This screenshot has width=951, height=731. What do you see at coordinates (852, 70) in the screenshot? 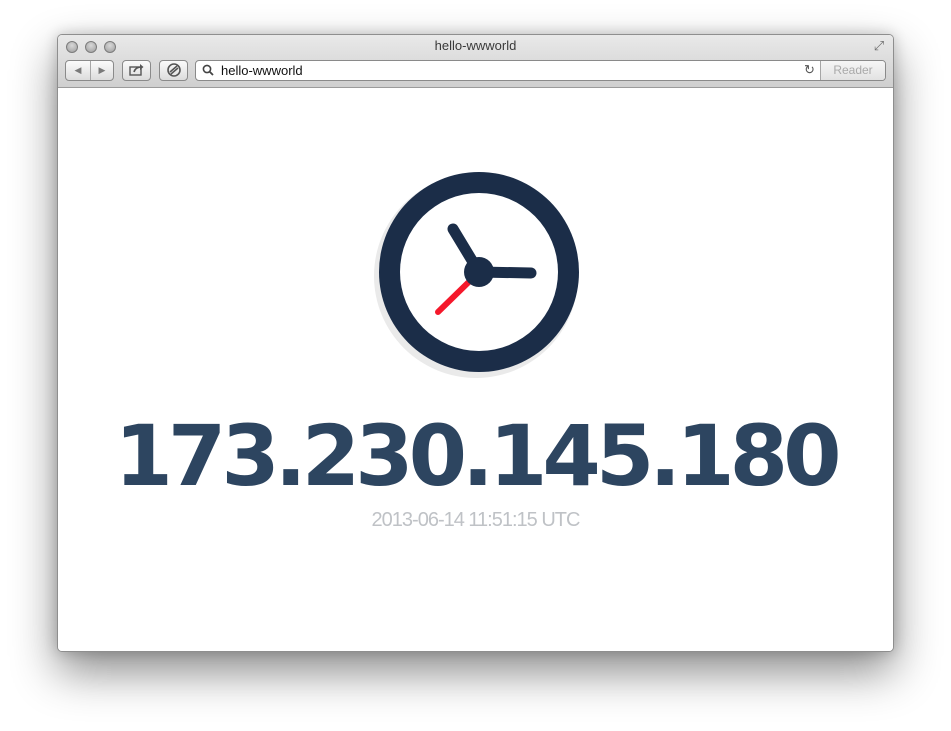
I see `reader-button: Reader` at bounding box center [852, 70].